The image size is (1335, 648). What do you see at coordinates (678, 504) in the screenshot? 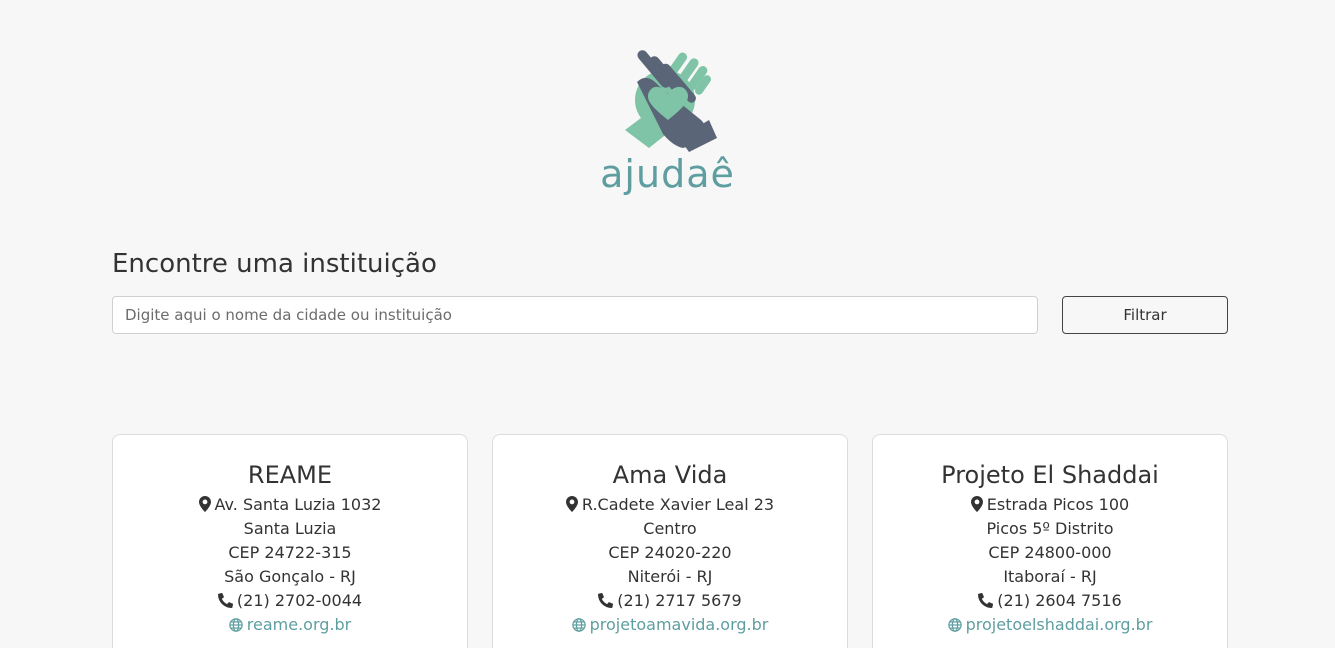
I see `address: R.Cadete Xavier Leal 23` at bounding box center [678, 504].